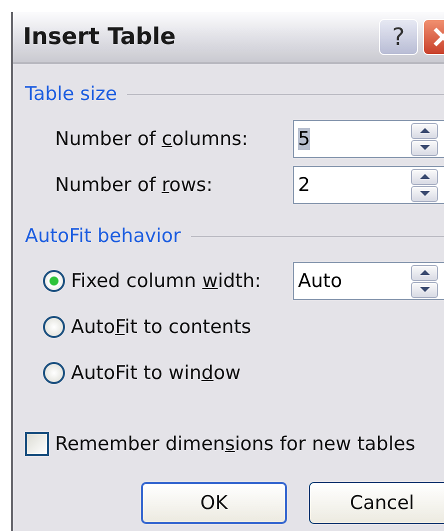 The image size is (444, 531). I want to click on spin-field: 2, so click(368, 185).